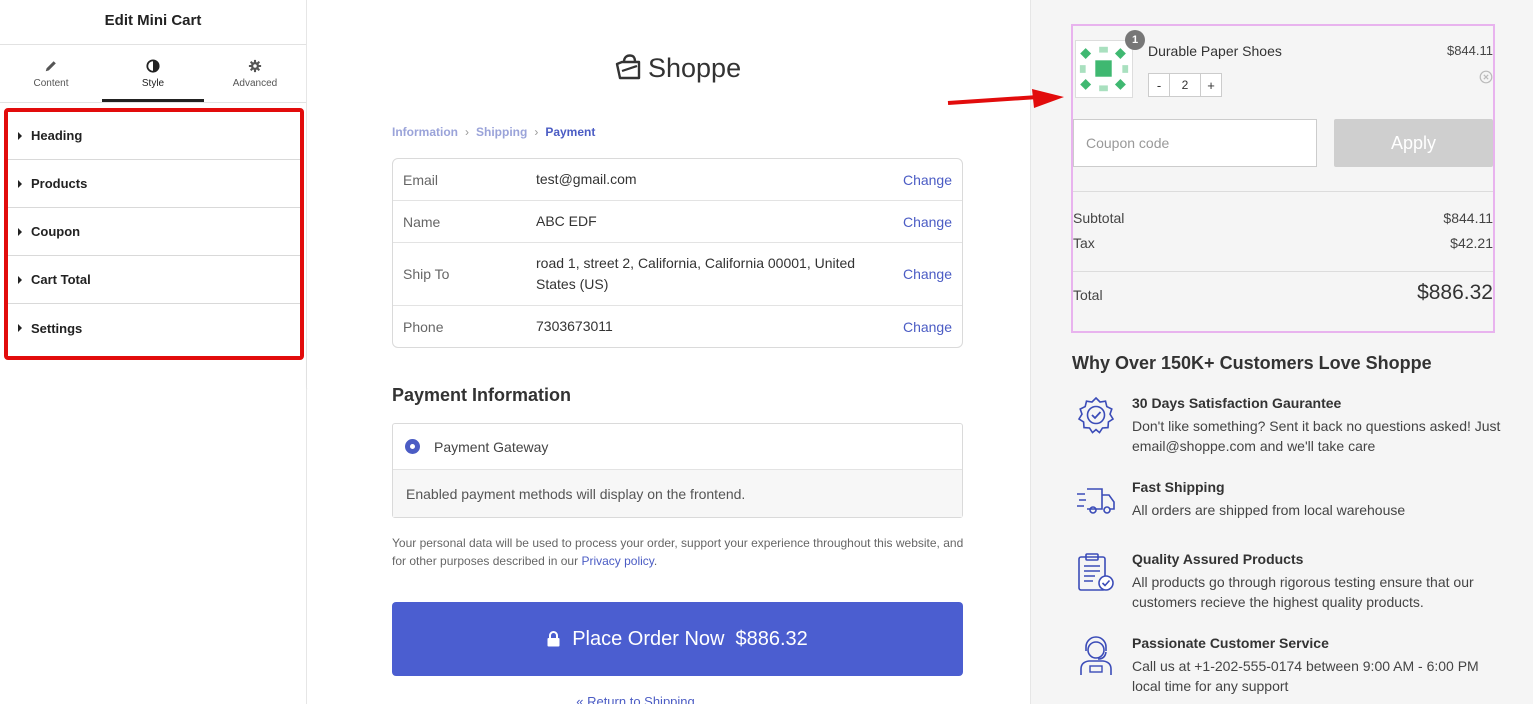 This screenshot has width=1533, height=704. What do you see at coordinates (1237, 403) in the screenshot?
I see `feature-title: 30 Days Satisfaction Gaurantee` at bounding box center [1237, 403].